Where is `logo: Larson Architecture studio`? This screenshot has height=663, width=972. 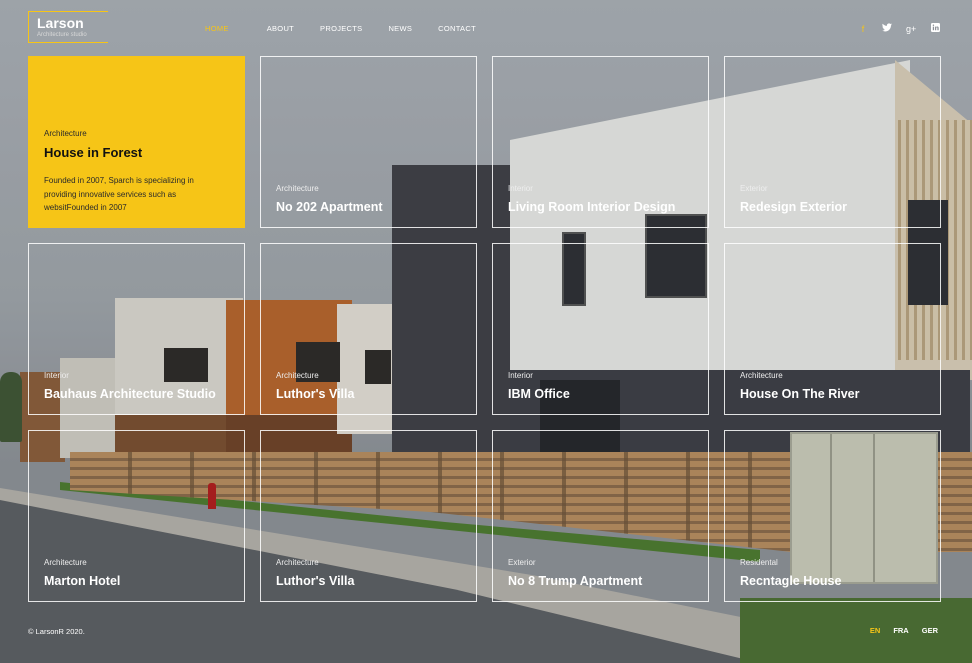
logo: Larson Architecture studio is located at coordinates (68, 27).